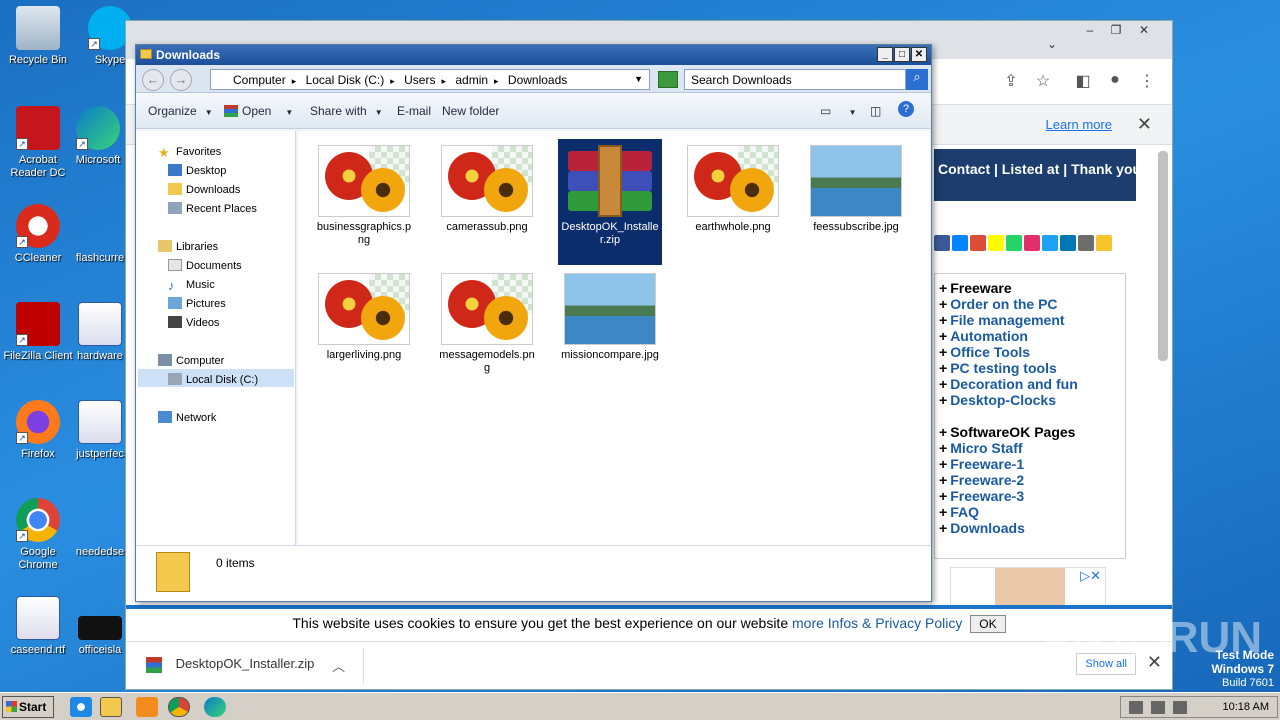 The width and height of the screenshot is (1280, 720). What do you see at coordinates (338, 665) in the screenshot?
I see `chevron-up-icon: ︿` at bounding box center [338, 665].